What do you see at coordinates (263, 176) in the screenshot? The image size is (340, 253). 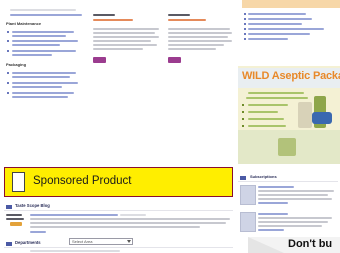 I see `subscriptions-title: Subscriptions` at bounding box center [263, 176].